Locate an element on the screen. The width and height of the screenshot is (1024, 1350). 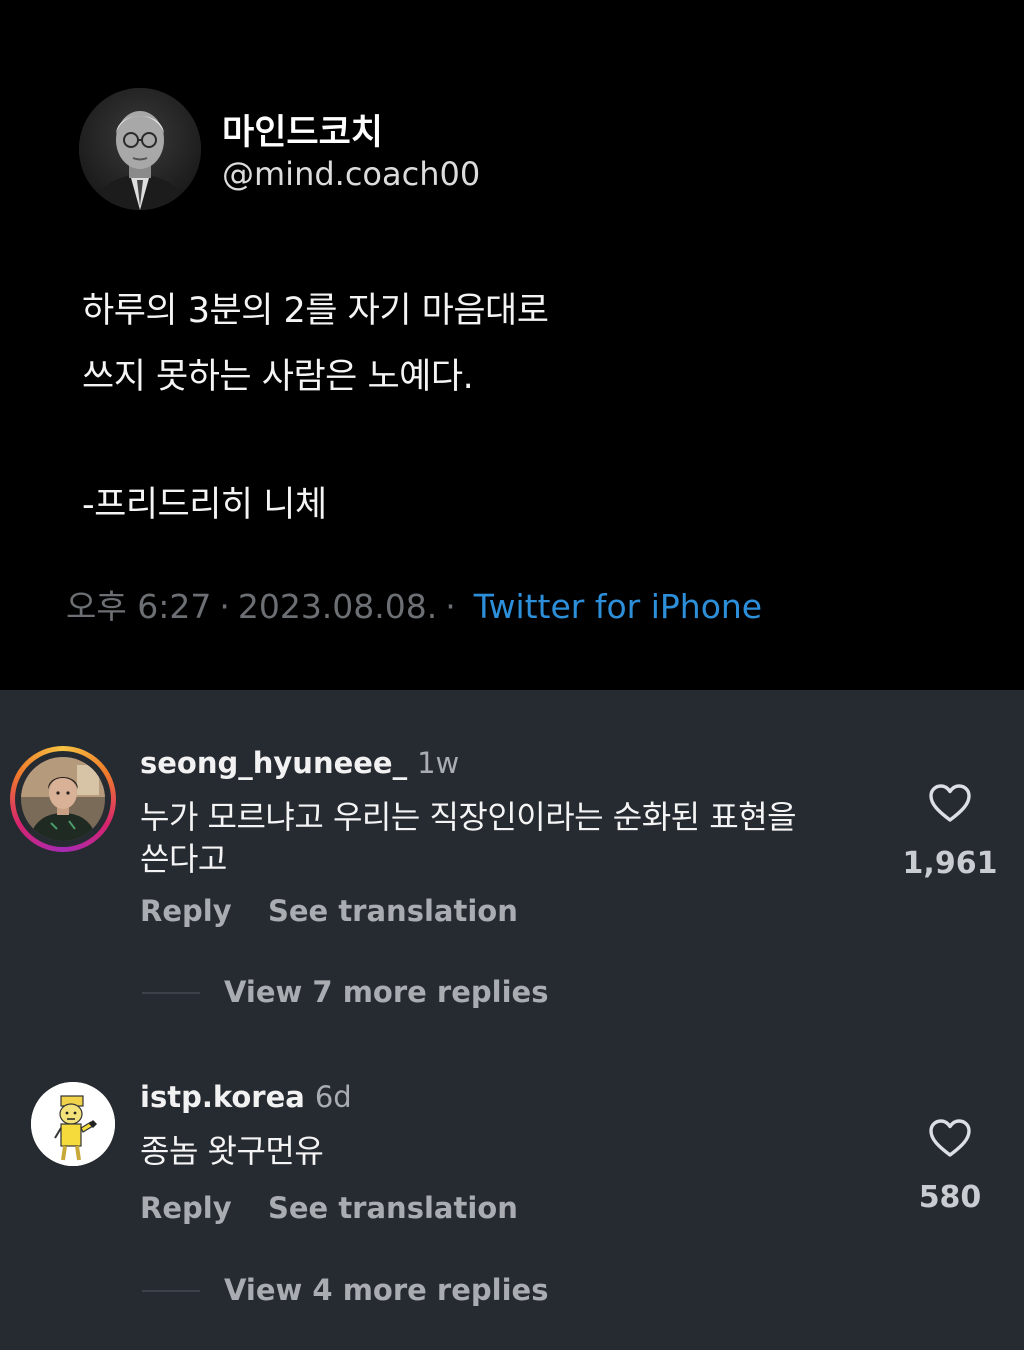
tweet-display-name: 마인드코치 is located at coordinates (302, 129).